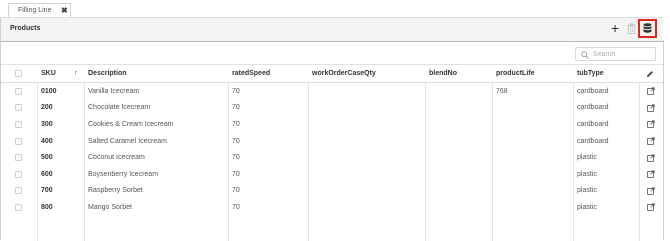  I want to click on cell-sku: 200, so click(47, 108).